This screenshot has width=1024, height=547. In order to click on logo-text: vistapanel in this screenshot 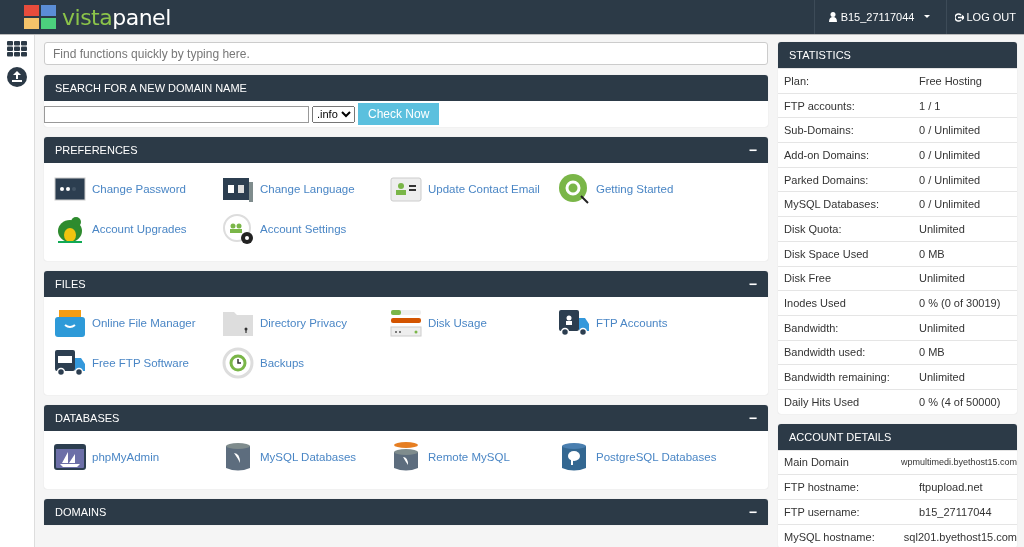, I will do `click(116, 17)`.